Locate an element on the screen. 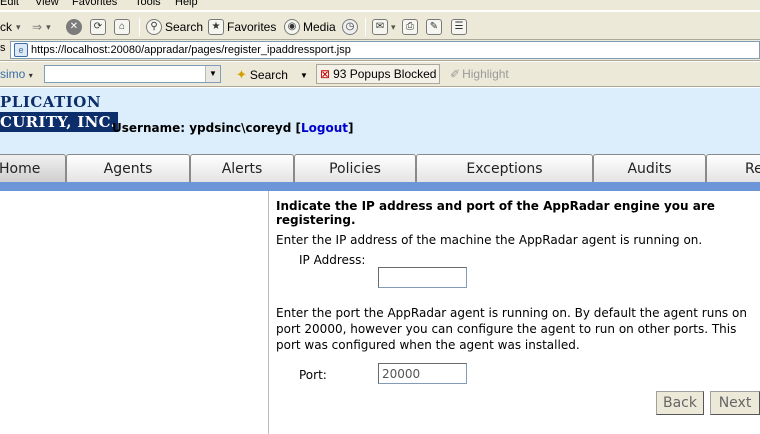  edit-icon: ✎ is located at coordinates (434, 27).